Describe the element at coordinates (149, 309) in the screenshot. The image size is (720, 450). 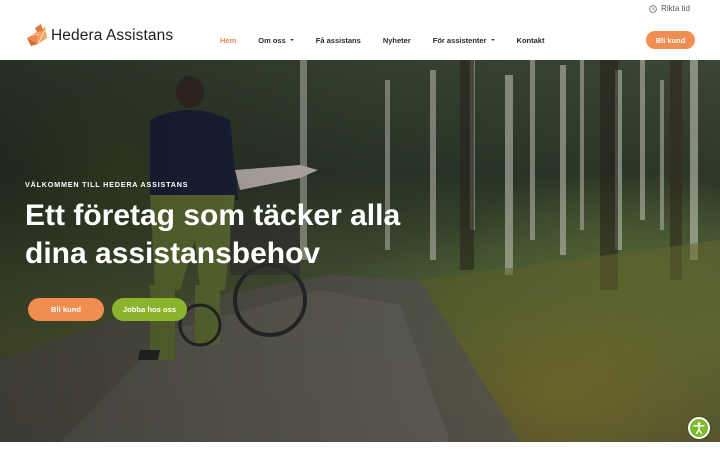
I see `hero-jobba-hos-oss-button: Jobba hos oss` at that location.